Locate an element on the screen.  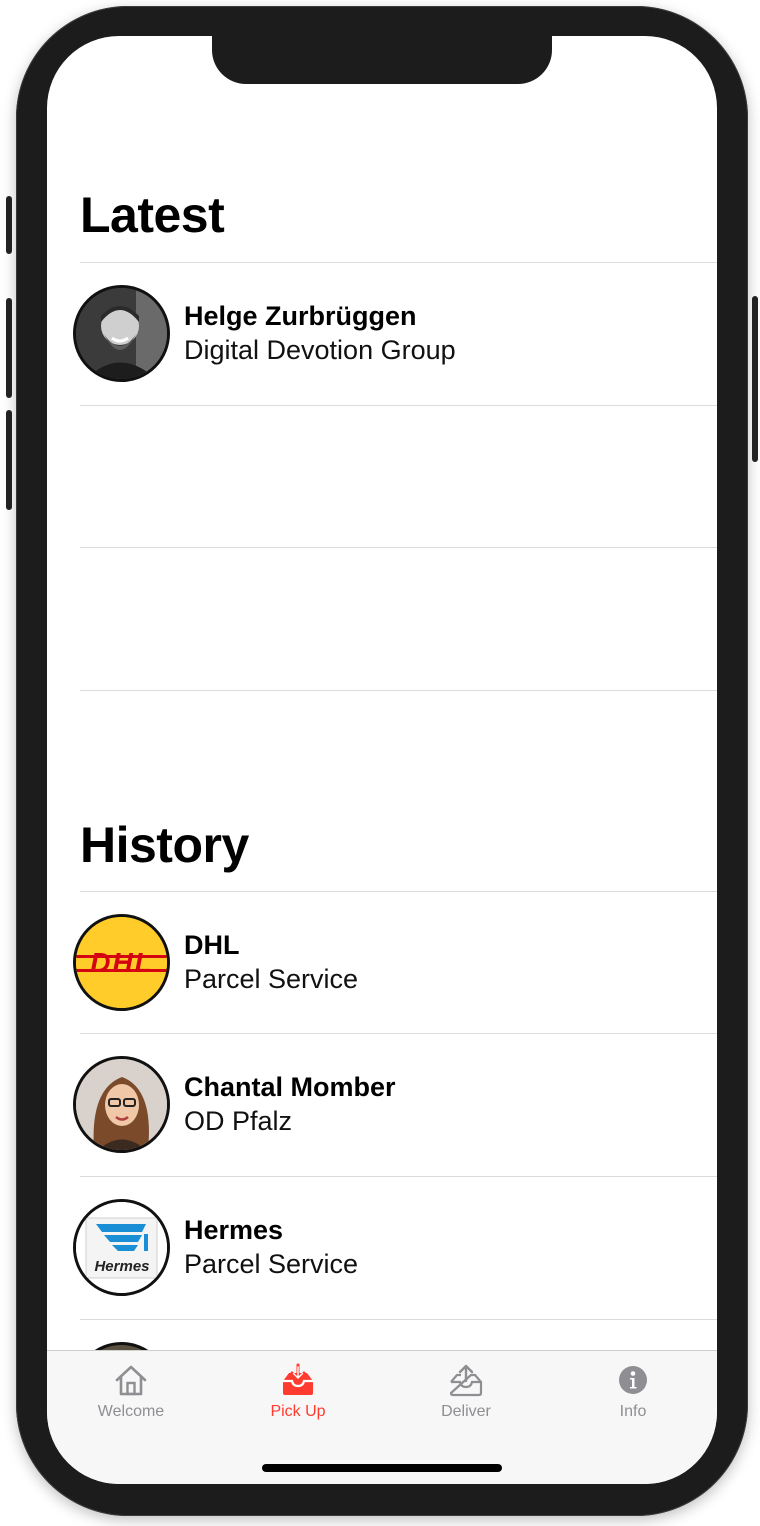
tab-label: Pick Up is located at coordinates (298, 1411).